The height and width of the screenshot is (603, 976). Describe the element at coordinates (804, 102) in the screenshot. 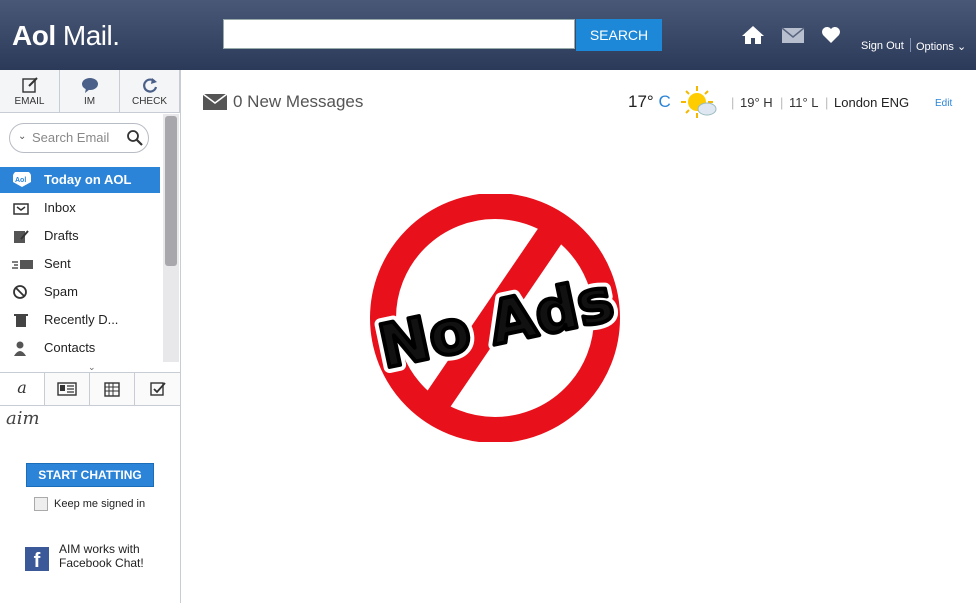

I see `weather-low: 11° L` at that location.